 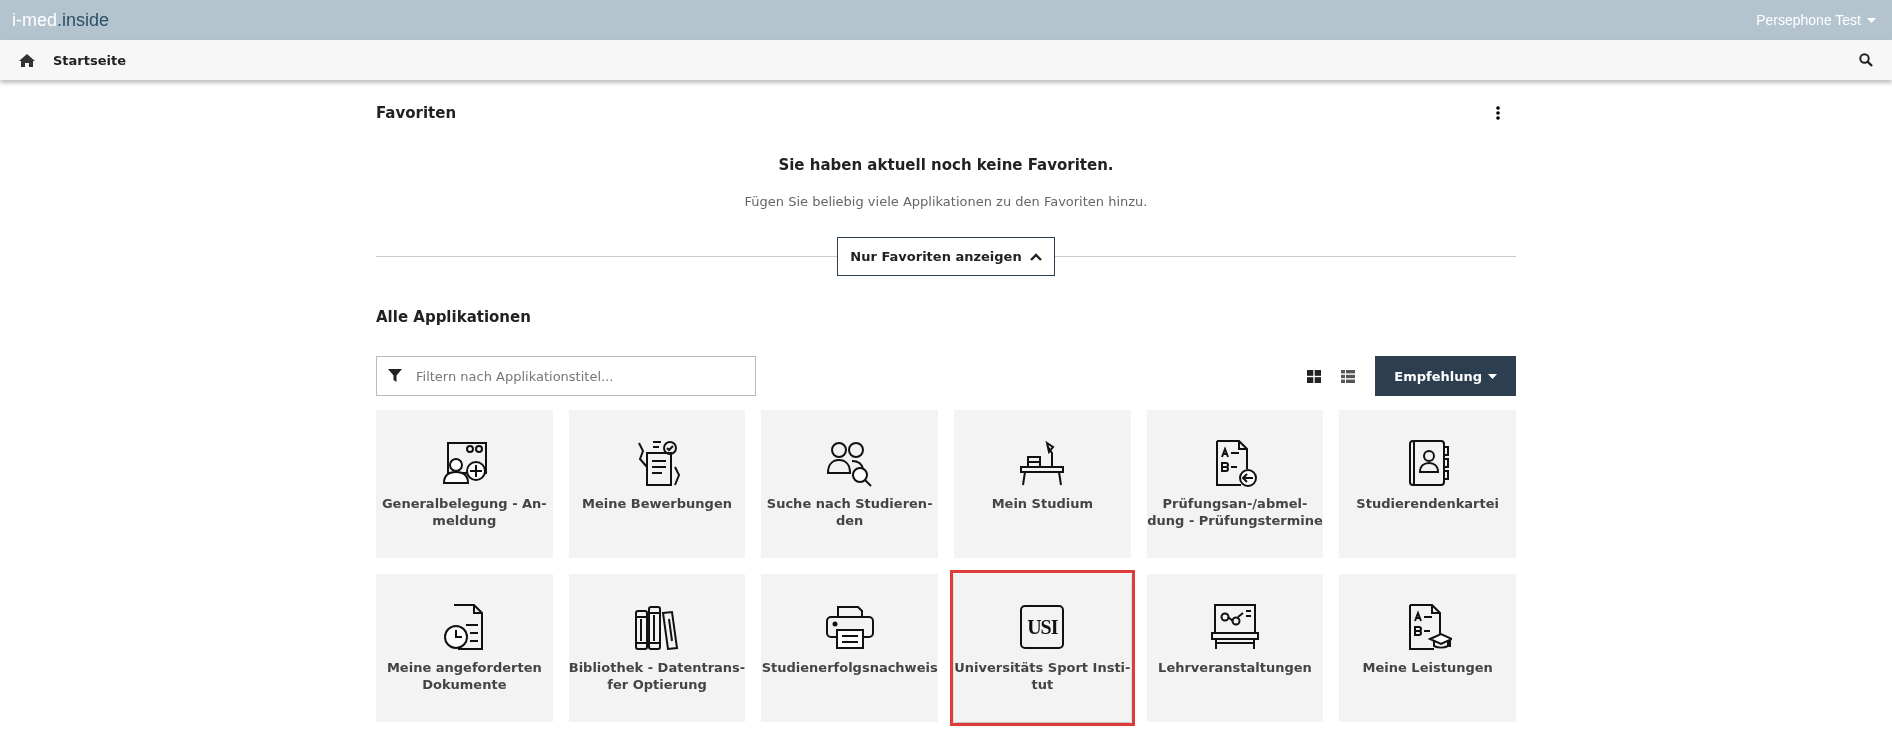 I want to click on tile-label: Bibliothek - Datentrans- fer Optierung, so click(x=657, y=677).